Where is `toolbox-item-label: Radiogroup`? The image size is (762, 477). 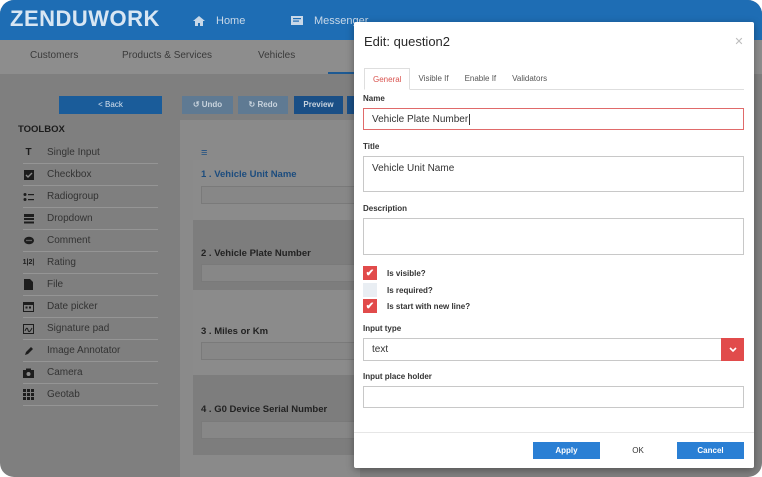 toolbox-item-label: Radiogroup is located at coordinates (73, 196).